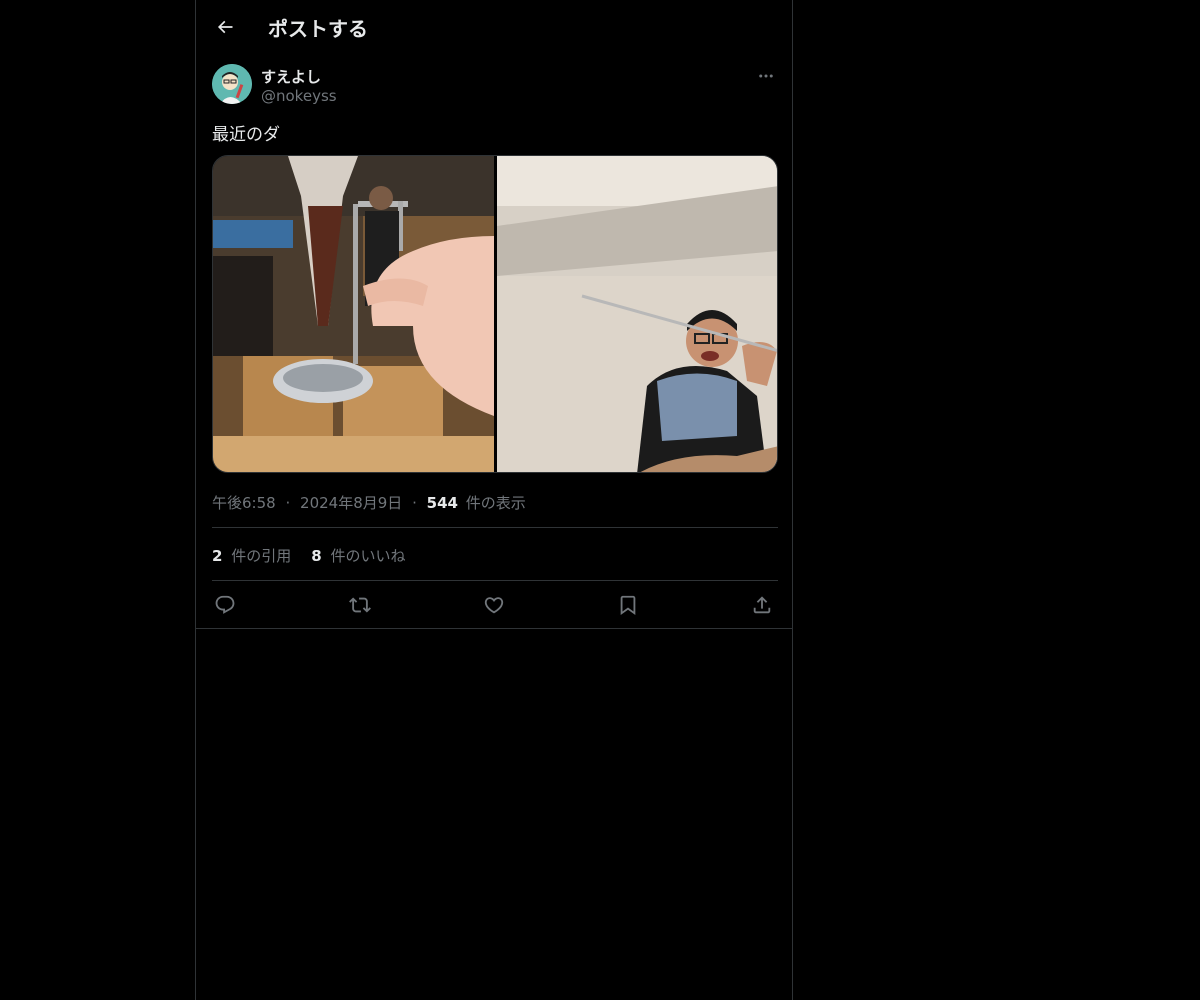  I want to click on heart-icon, so click(494, 605).